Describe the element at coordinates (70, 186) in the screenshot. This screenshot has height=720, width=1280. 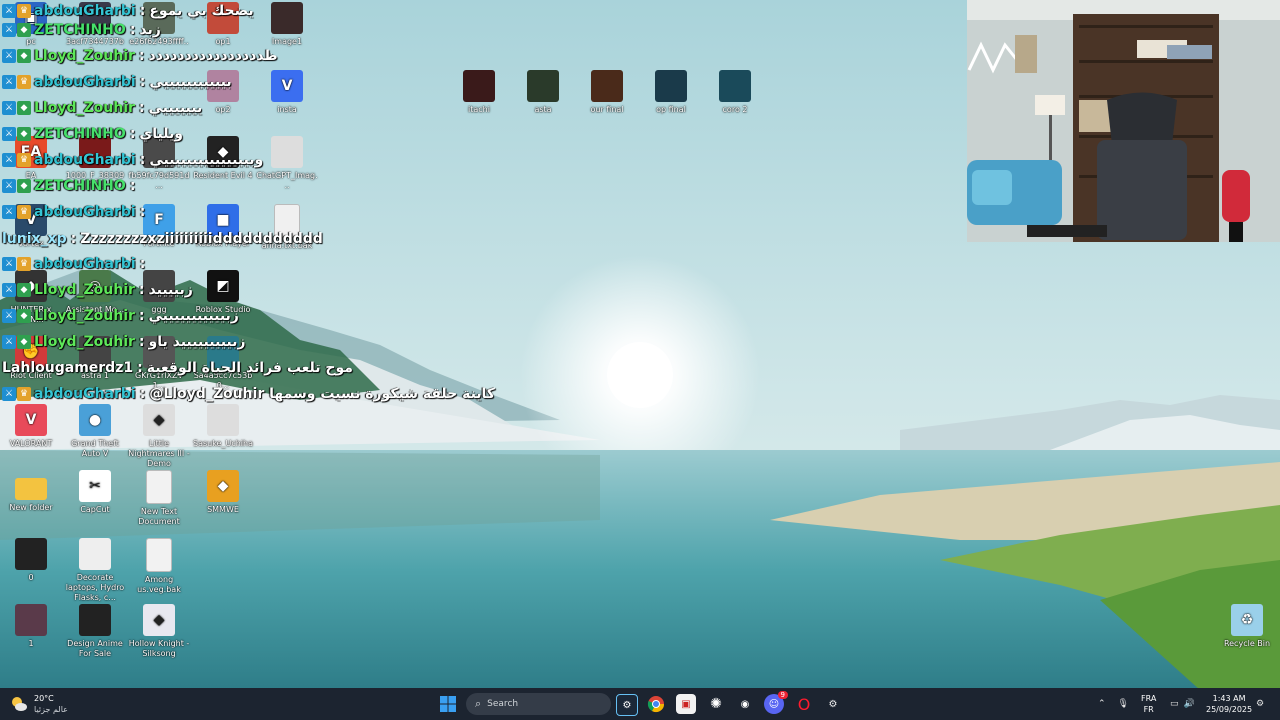
I see `chat-message: ⚔ ◆ ZETCHINHO:` at that location.